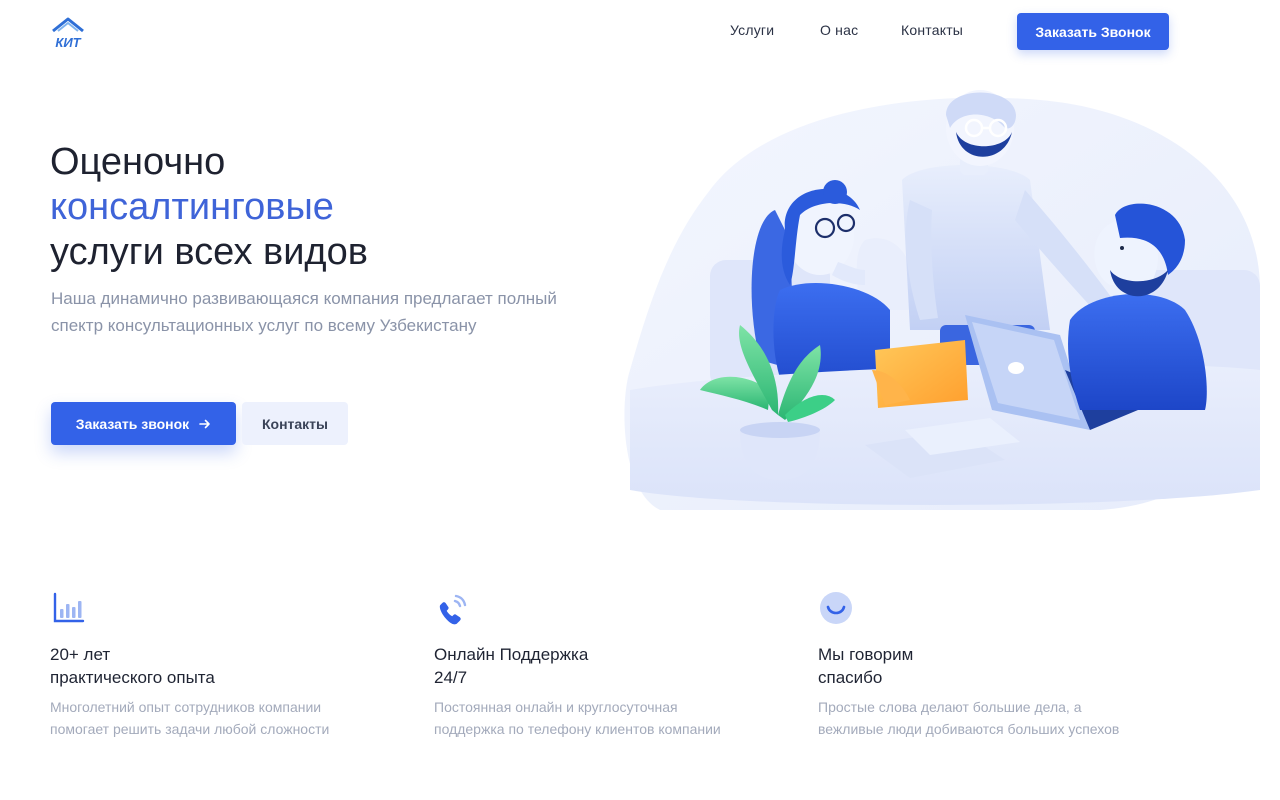 This screenshot has width=1280, height=800. What do you see at coordinates (190, 729) in the screenshot?
I see `feature-desc-line2: помогает решить задачи любой сложности` at bounding box center [190, 729].